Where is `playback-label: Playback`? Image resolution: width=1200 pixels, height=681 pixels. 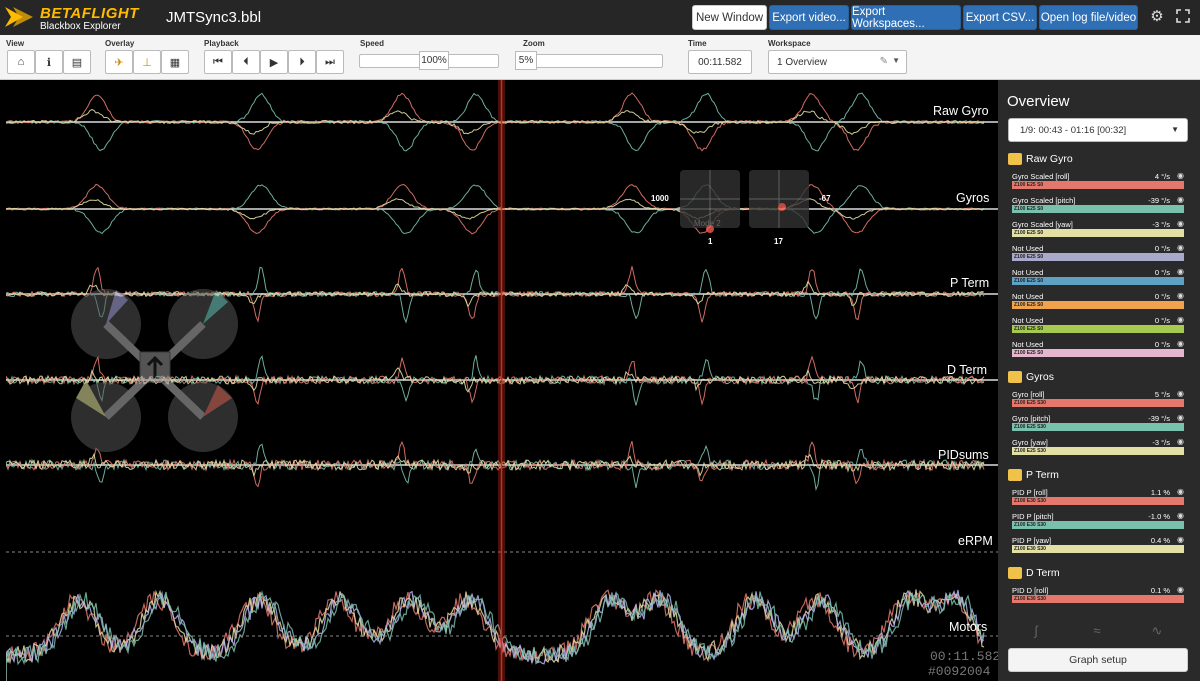 playback-label: Playback is located at coordinates (221, 43).